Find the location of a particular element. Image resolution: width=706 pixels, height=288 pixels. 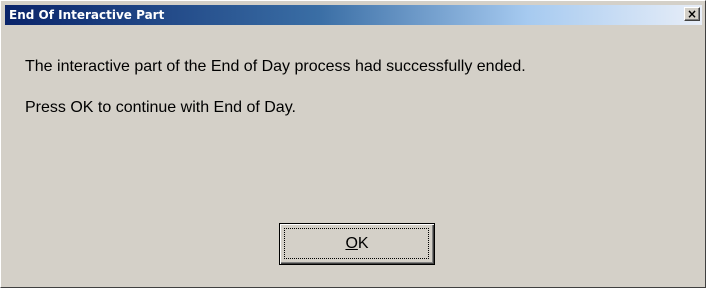

close-button: × is located at coordinates (692, 14).